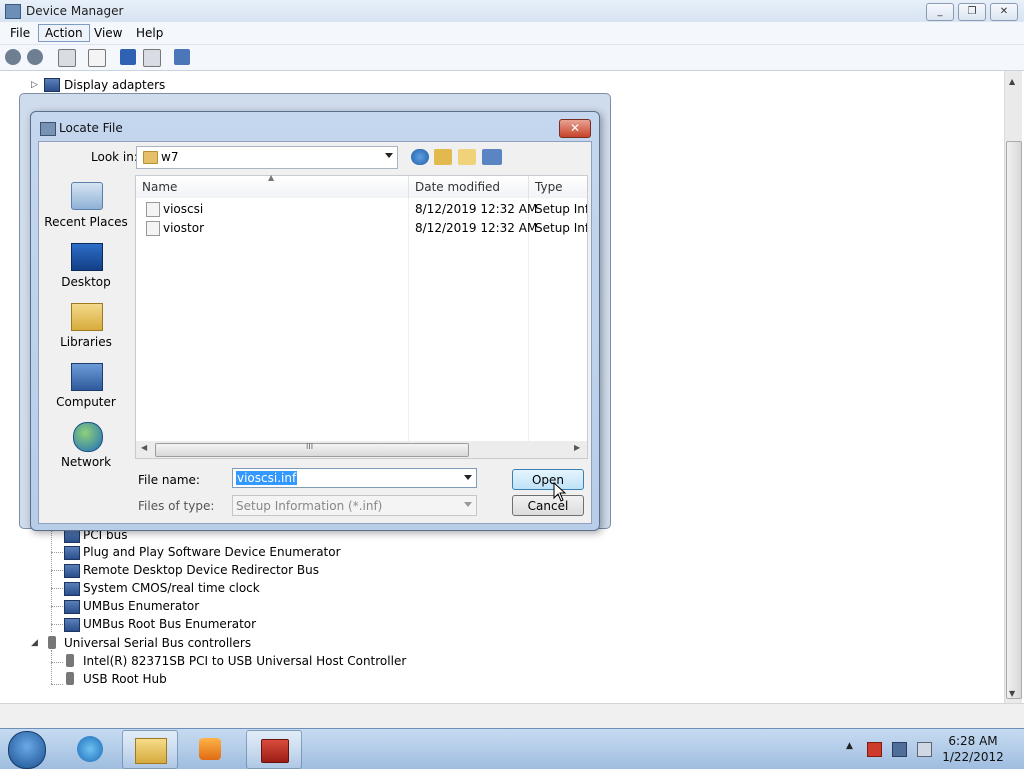  What do you see at coordinates (87, 257) in the screenshot?
I see `desktop-icon` at bounding box center [87, 257].